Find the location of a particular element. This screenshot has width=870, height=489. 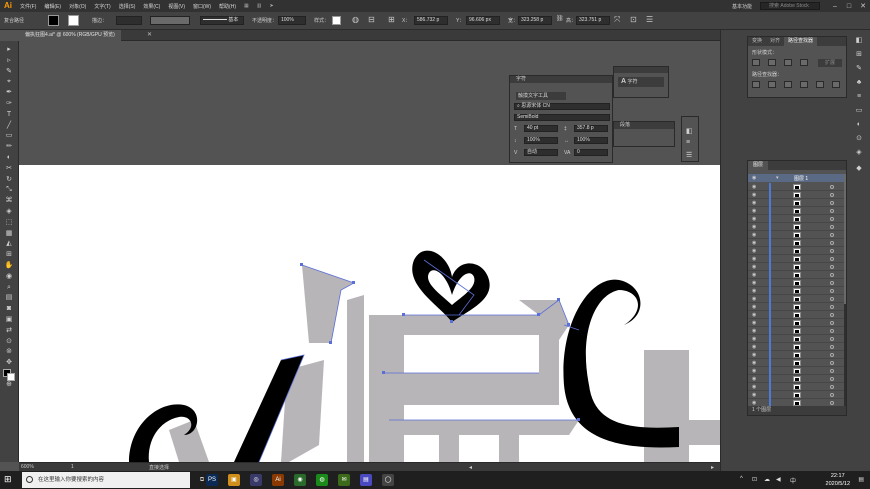

graphic-style-swatch is located at coordinates (336, 20).